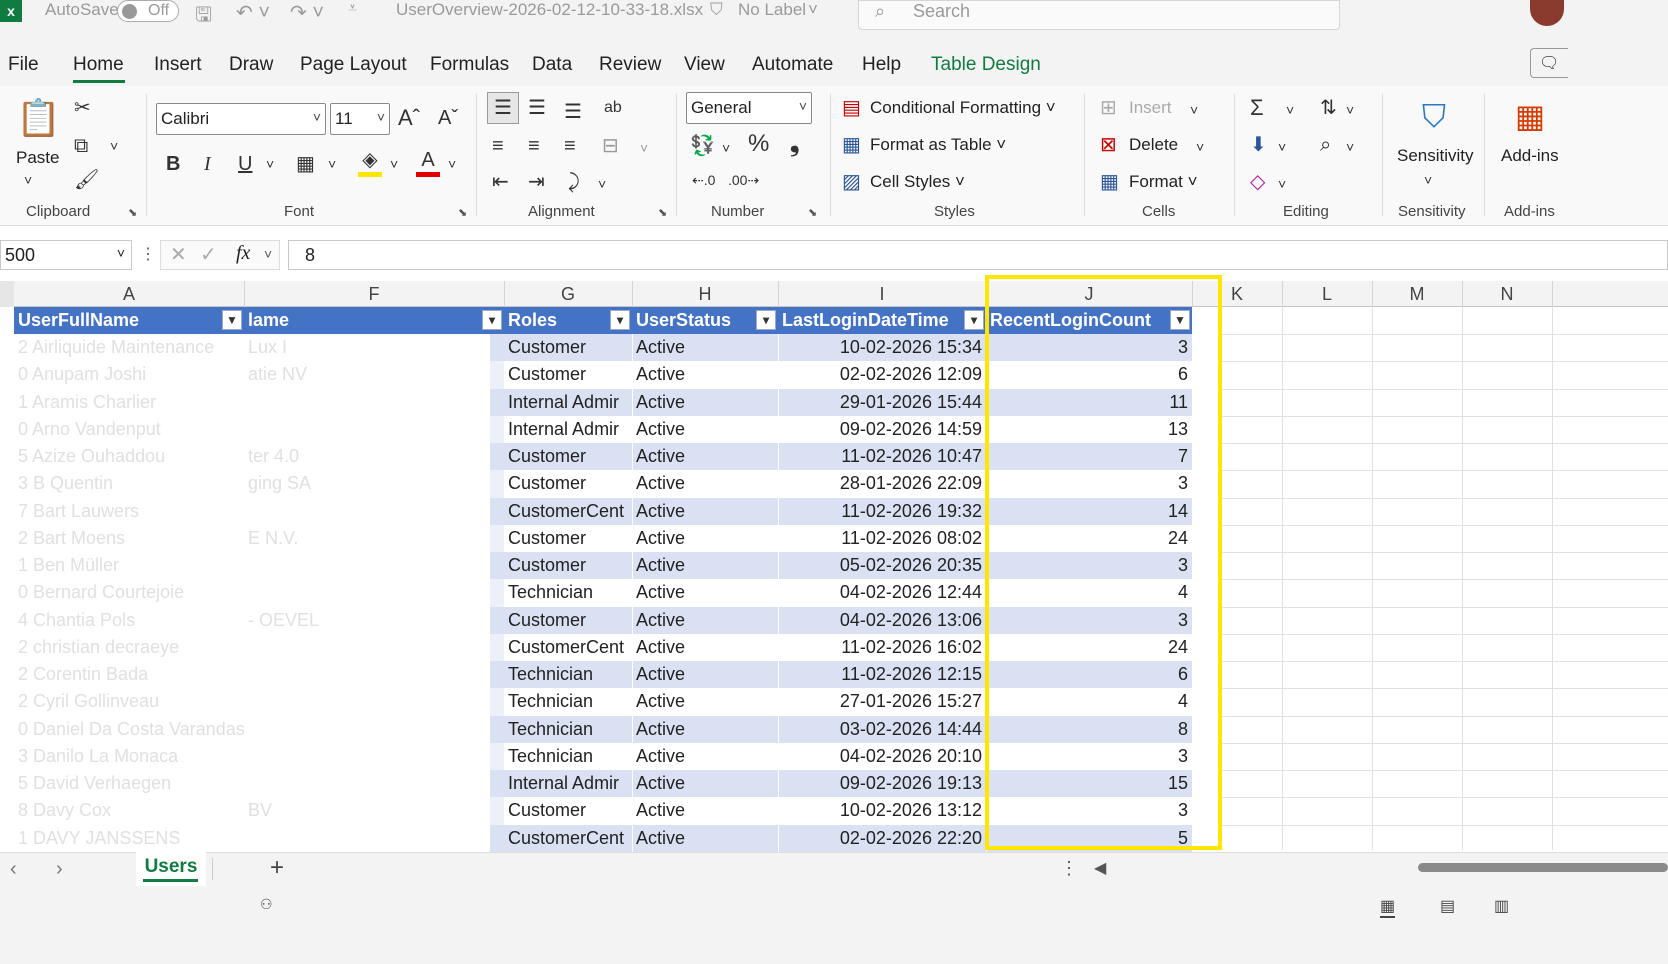 The height and width of the screenshot is (964, 1668). I want to click on format-painter-icon: 🖌, so click(86, 180).